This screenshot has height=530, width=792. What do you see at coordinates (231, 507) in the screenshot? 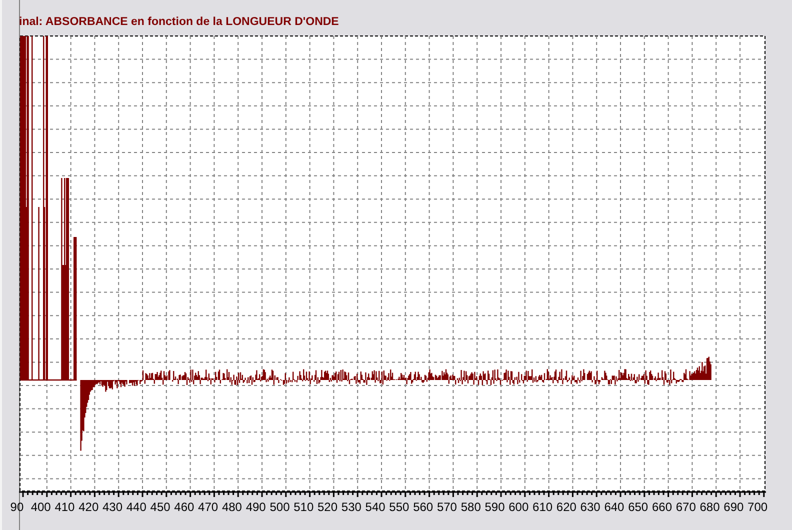
I see `axis-tick-label: 480` at bounding box center [231, 507].